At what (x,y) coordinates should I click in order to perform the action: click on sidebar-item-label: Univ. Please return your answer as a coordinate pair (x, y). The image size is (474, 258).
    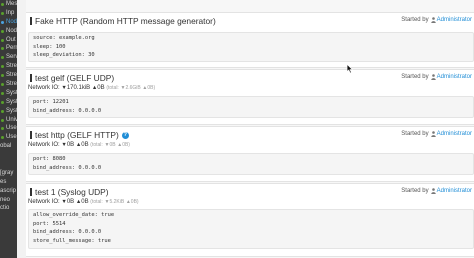
    Looking at the image, I should click on (11, 119).